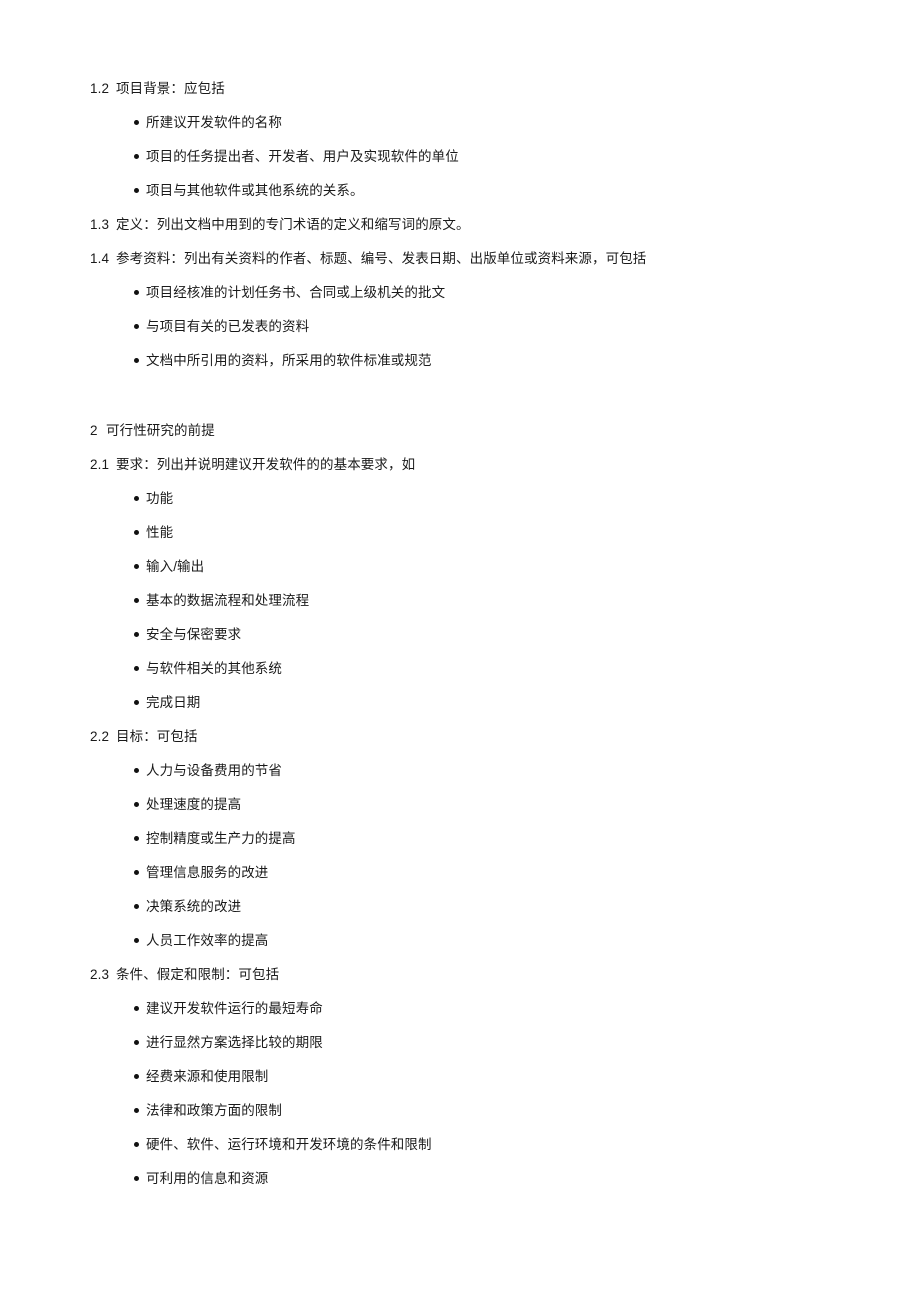 The image size is (920, 1302). Describe the element at coordinates (470, 677) in the screenshot. I see `list-item: 与软件相关的其他系统` at that location.